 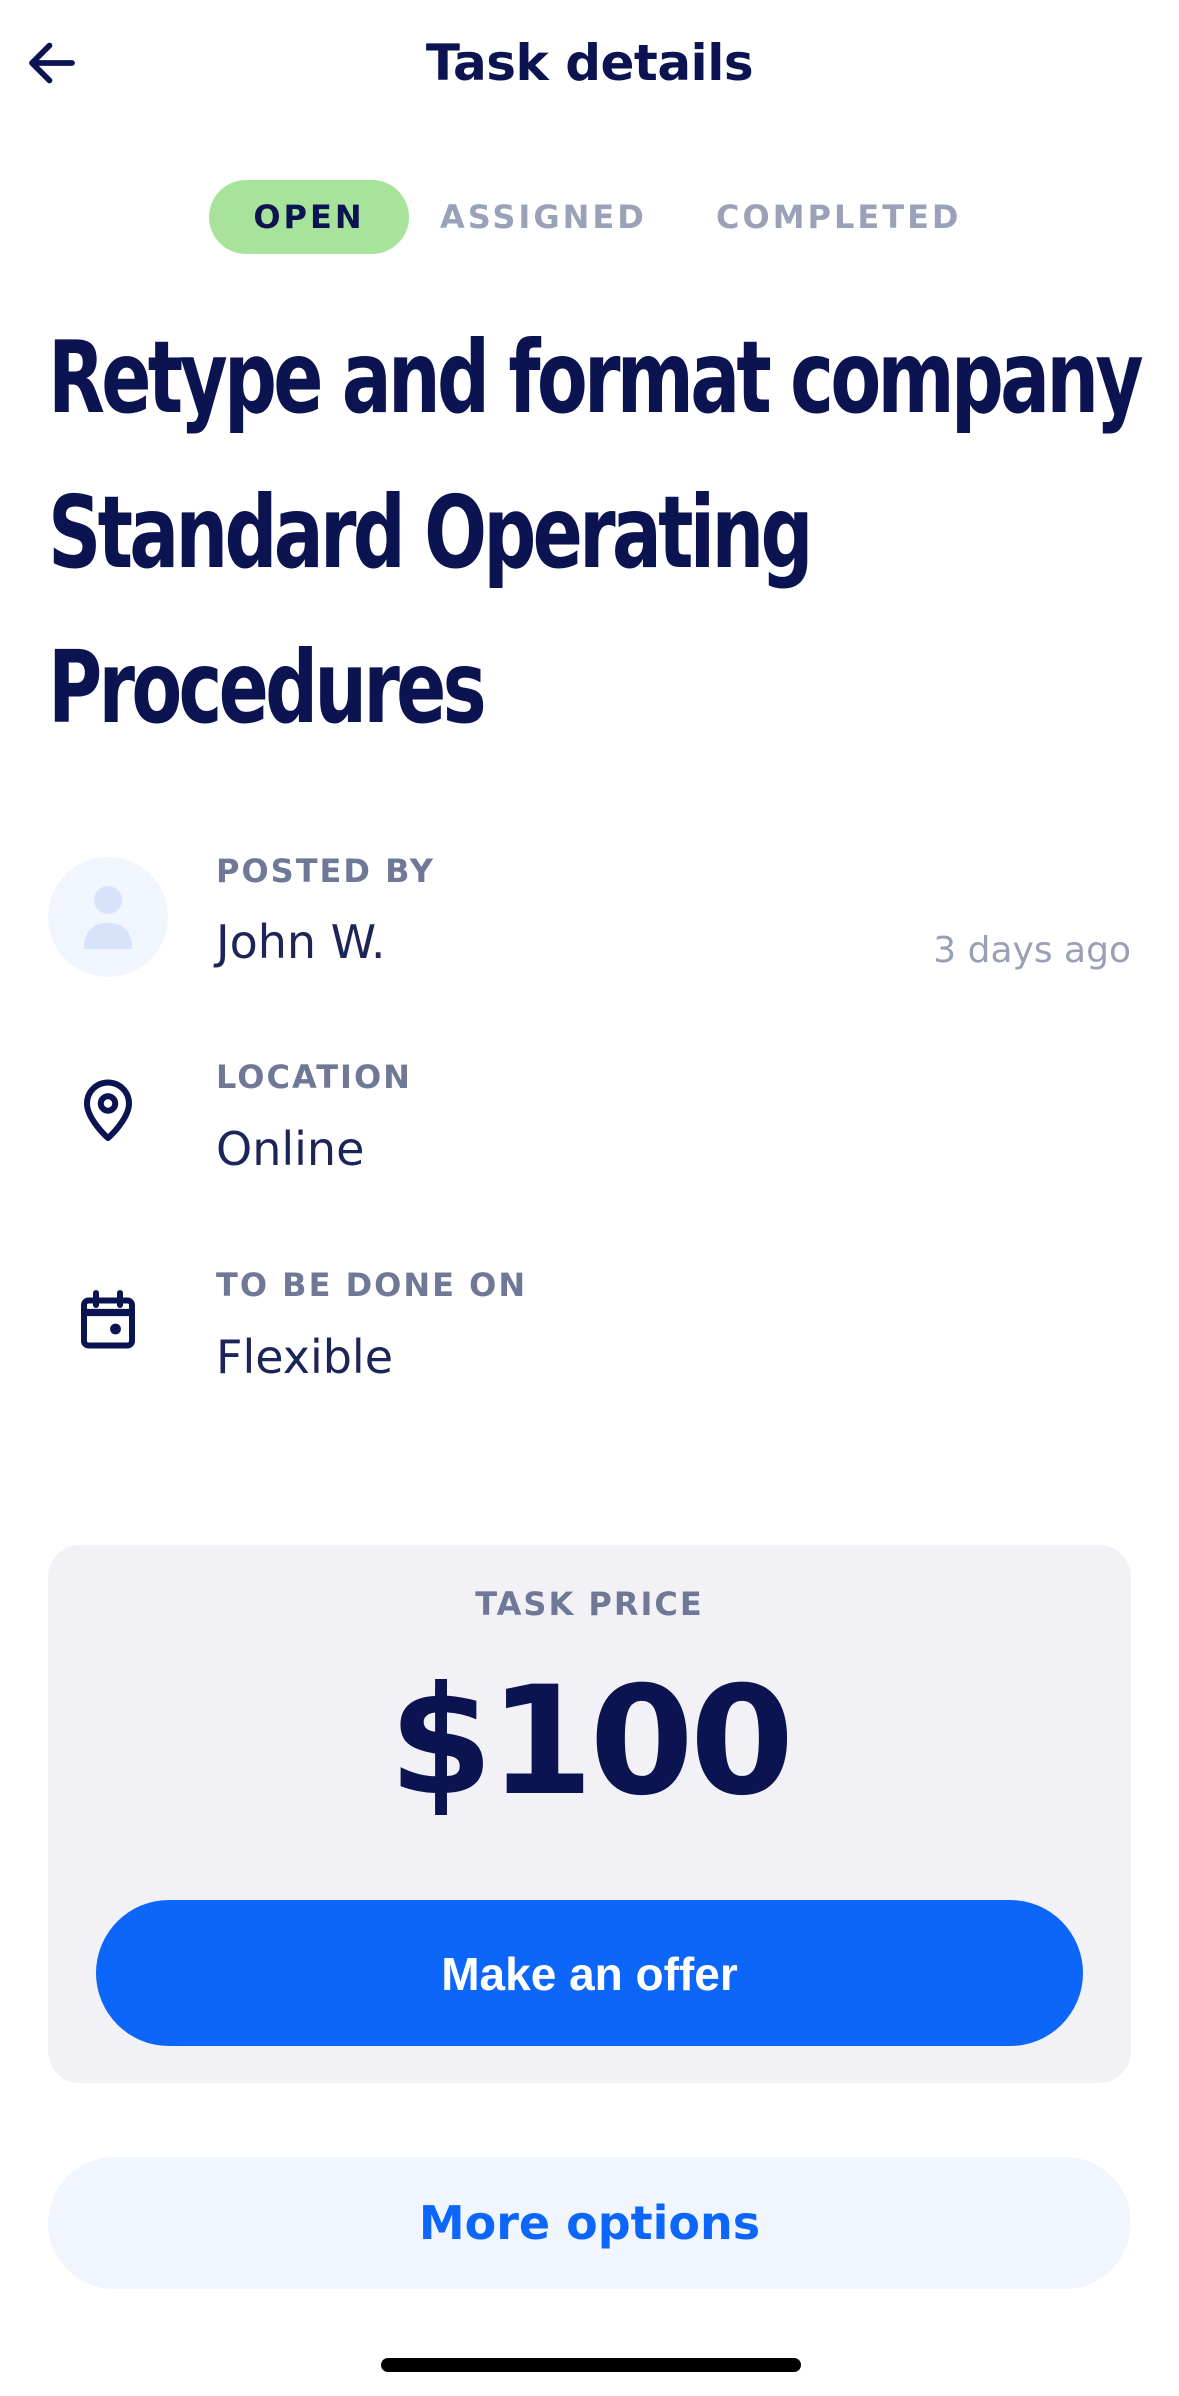 What do you see at coordinates (309, 217) in the screenshot?
I see `status-open: OPEN` at bounding box center [309, 217].